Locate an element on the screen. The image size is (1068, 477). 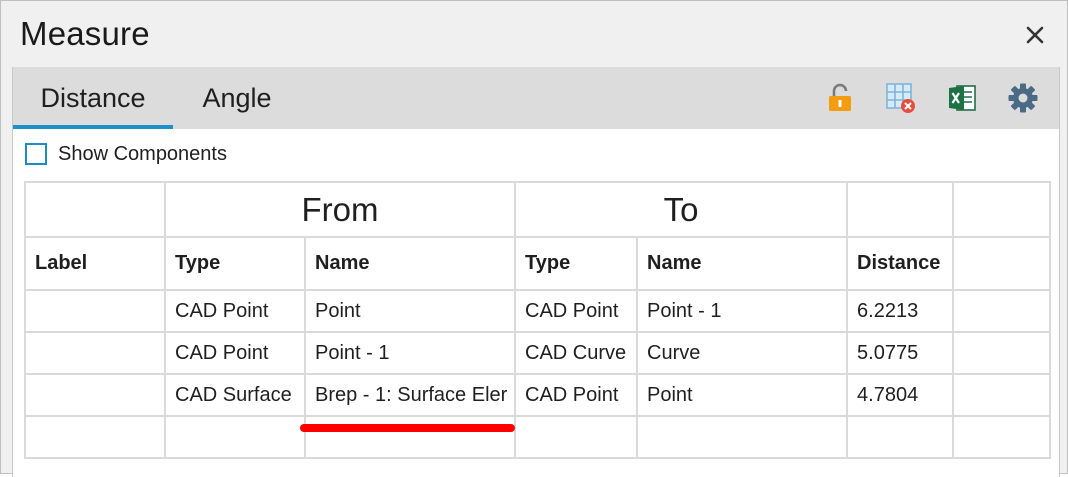
red-underline-annotation is located at coordinates (407, 428).